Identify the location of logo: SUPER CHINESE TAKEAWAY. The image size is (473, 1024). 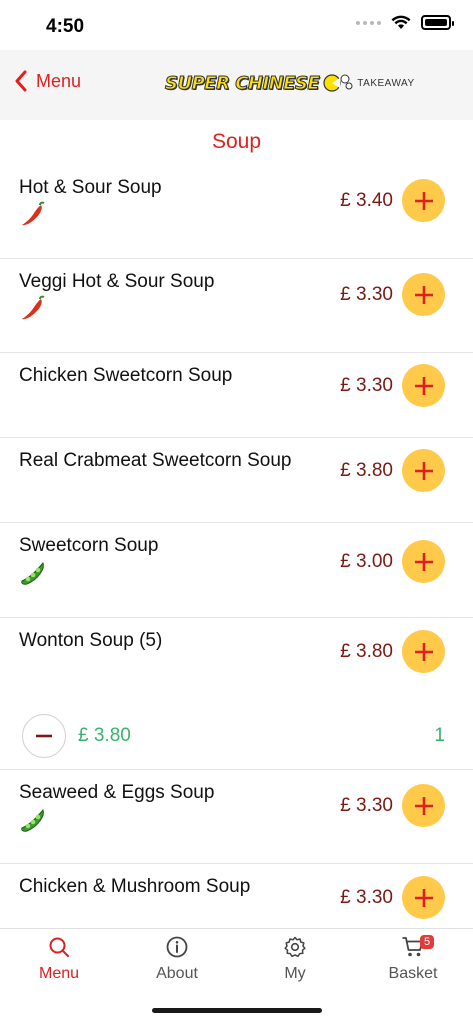
(289, 83).